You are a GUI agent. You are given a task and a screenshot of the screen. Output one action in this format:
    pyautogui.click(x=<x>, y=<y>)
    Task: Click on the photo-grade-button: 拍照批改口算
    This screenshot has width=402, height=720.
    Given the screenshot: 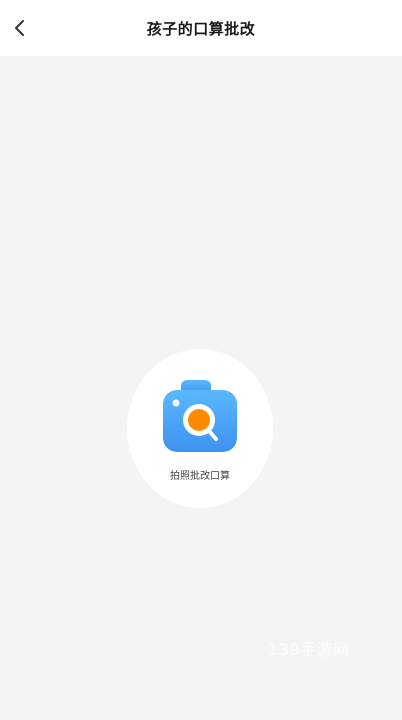 What is the action you would take?
    pyautogui.click(x=200, y=428)
    